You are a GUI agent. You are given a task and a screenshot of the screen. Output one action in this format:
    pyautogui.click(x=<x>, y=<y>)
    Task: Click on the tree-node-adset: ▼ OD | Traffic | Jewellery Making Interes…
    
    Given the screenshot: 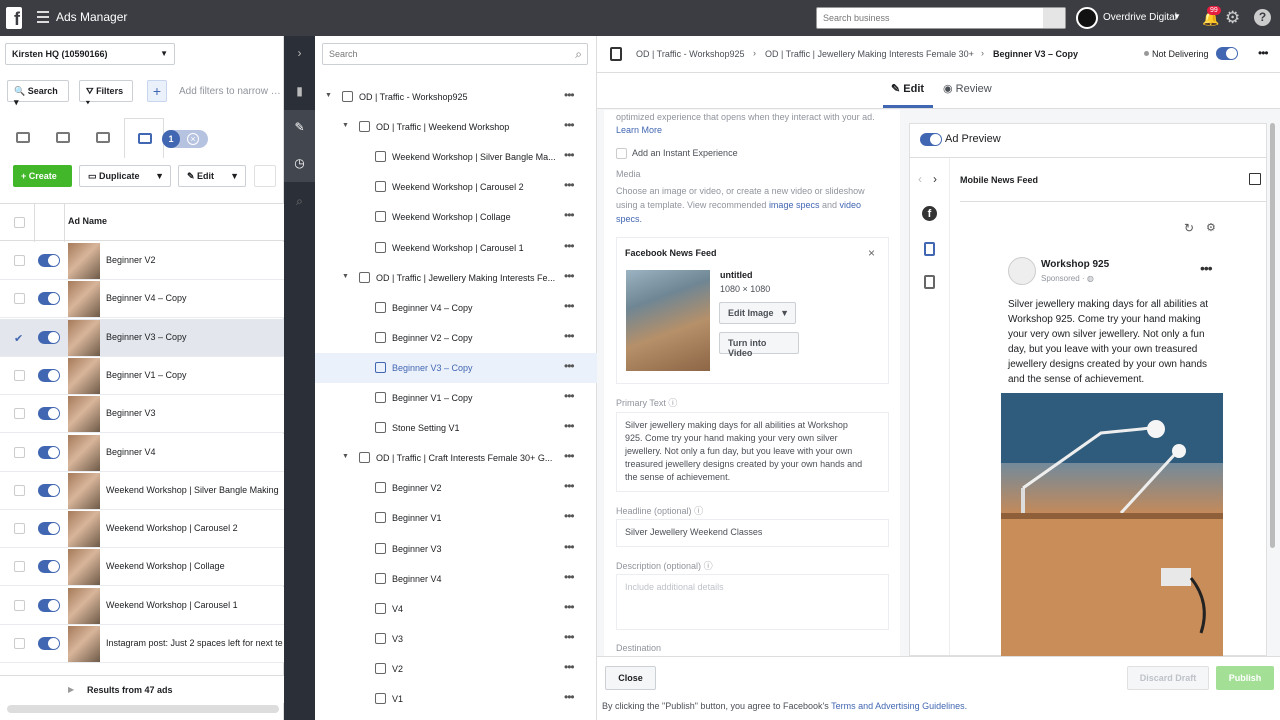 What is the action you would take?
    pyautogui.click(x=456, y=278)
    